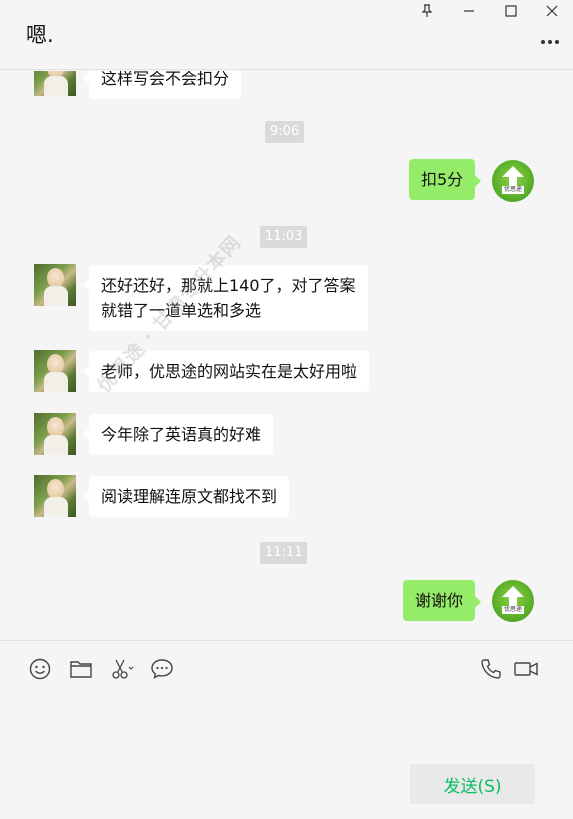 This screenshot has width=573, height=819. I want to click on message-bubble: 这样写会不会扣分, so click(162, 85).